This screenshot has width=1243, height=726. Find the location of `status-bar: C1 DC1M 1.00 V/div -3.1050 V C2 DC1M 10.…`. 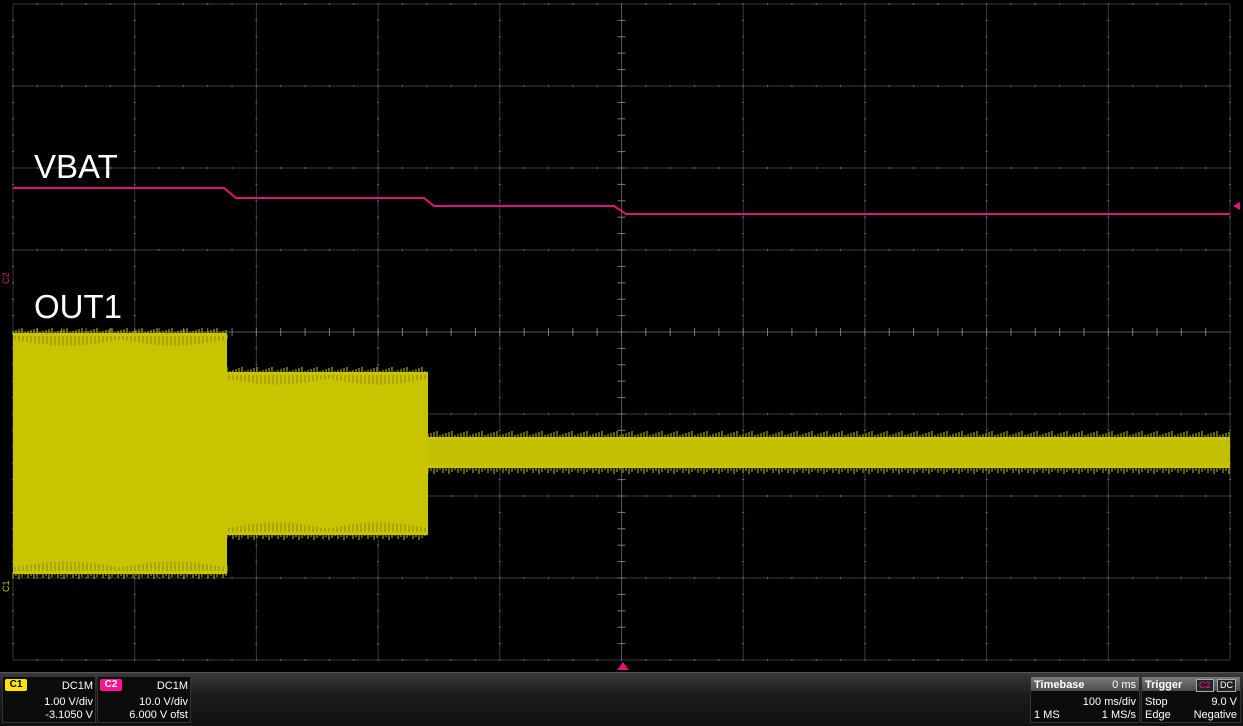

status-bar: C1 DC1M 1.00 V/div -3.1050 V C2 DC1M 10.… is located at coordinates (621, 699).